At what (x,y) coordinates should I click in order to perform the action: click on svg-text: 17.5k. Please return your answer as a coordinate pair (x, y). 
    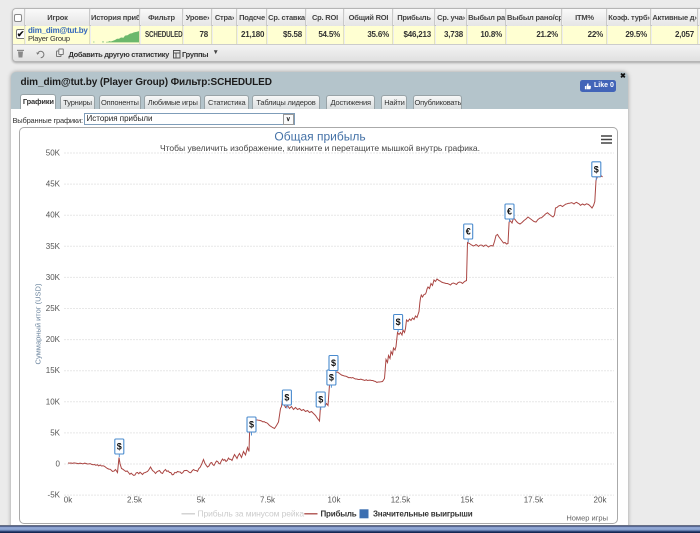
    Looking at the image, I should click on (533, 499).